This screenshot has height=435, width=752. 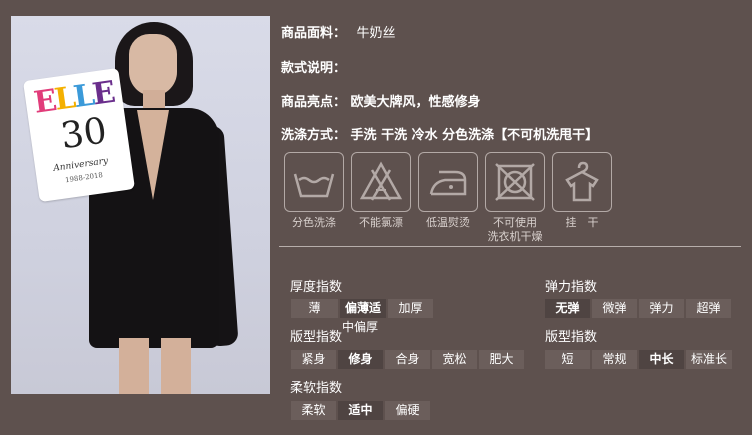 What do you see at coordinates (314, 308) in the screenshot?
I see `thickness-option: 薄` at bounding box center [314, 308].